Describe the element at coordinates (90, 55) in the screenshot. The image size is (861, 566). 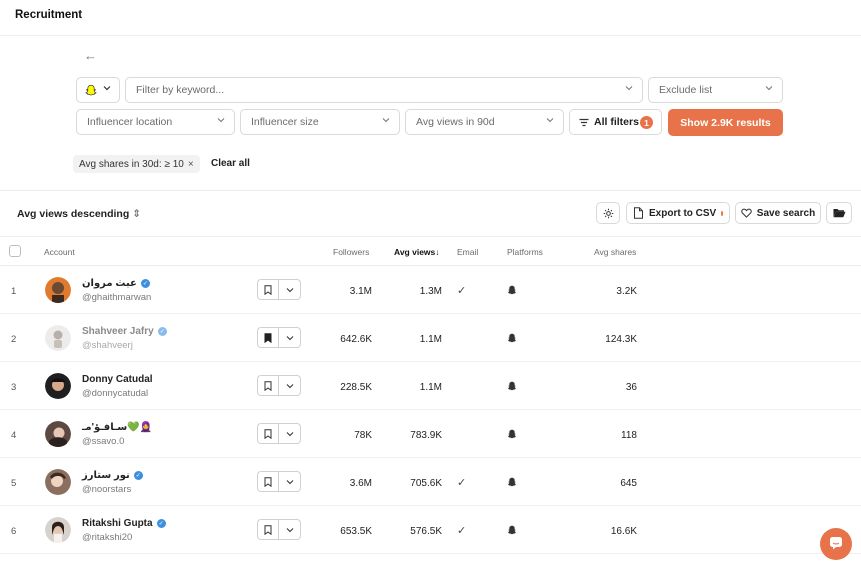
I see `back-arrow-icon: ←` at that location.